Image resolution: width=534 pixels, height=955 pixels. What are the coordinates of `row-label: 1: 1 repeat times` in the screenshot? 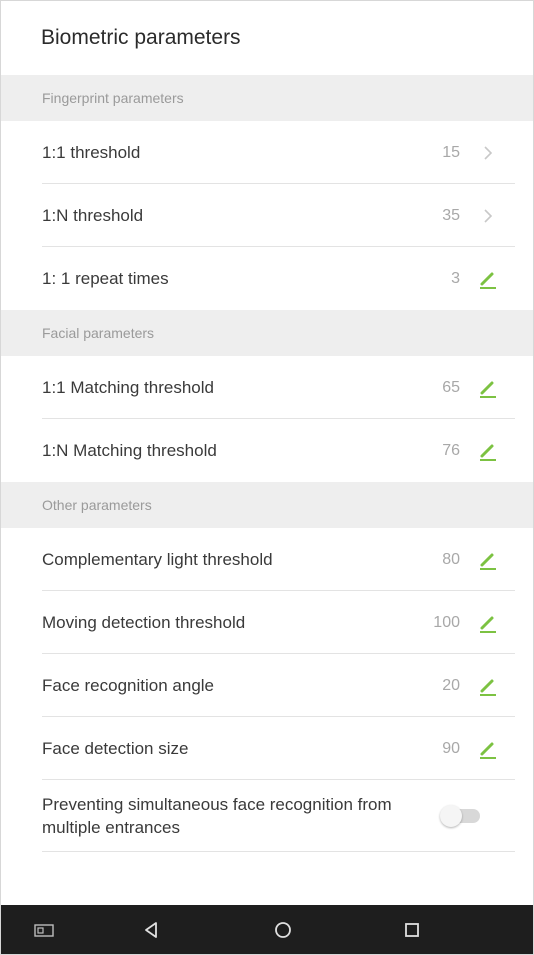 It's located at (105, 278).